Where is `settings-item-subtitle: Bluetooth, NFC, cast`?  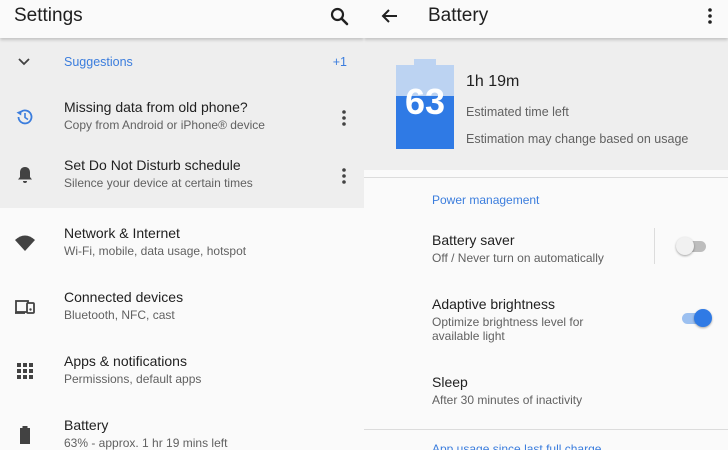
settings-item-subtitle: Bluetooth, NFC, cast is located at coordinates (119, 315).